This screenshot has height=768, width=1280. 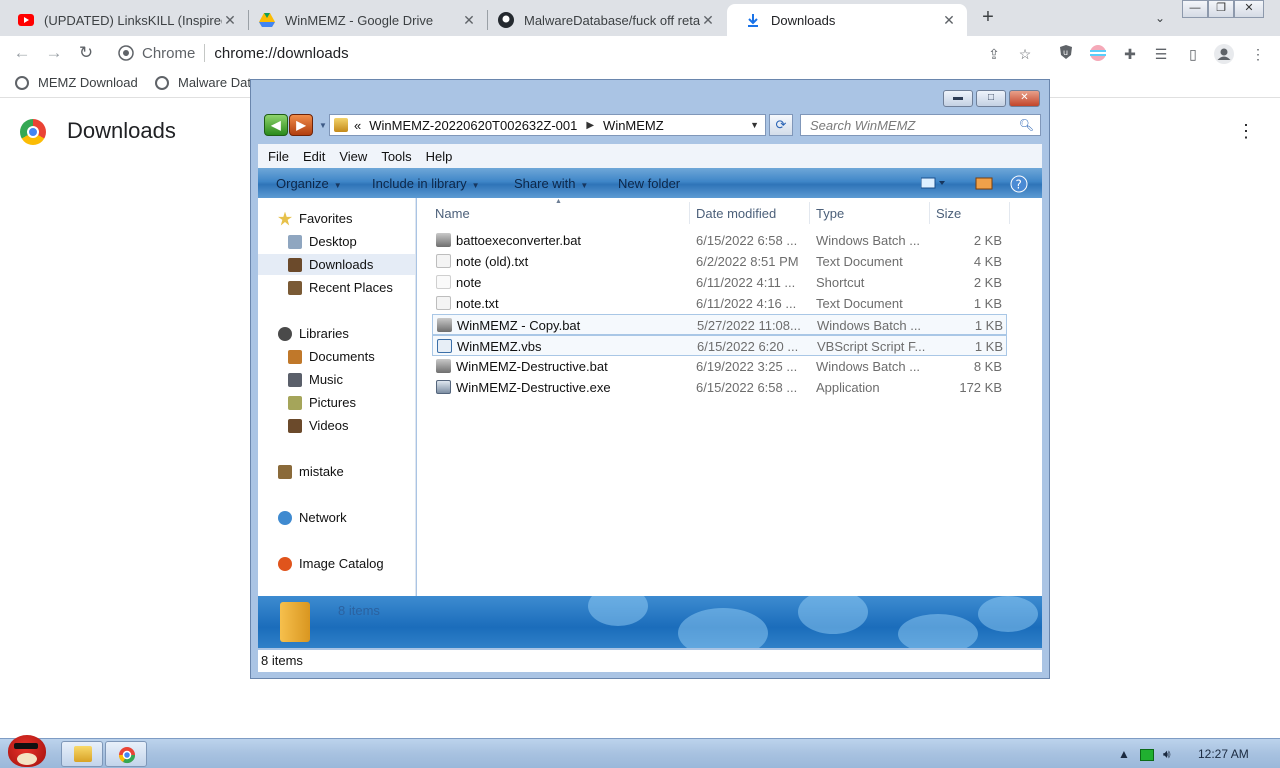 I want to click on preview-pane-icon, so click(x=984, y=183).